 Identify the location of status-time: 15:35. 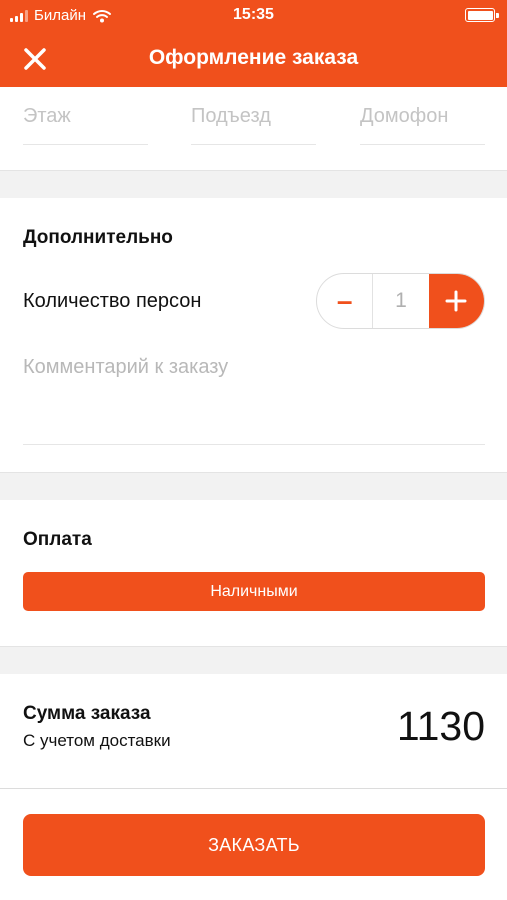
(253, 14).